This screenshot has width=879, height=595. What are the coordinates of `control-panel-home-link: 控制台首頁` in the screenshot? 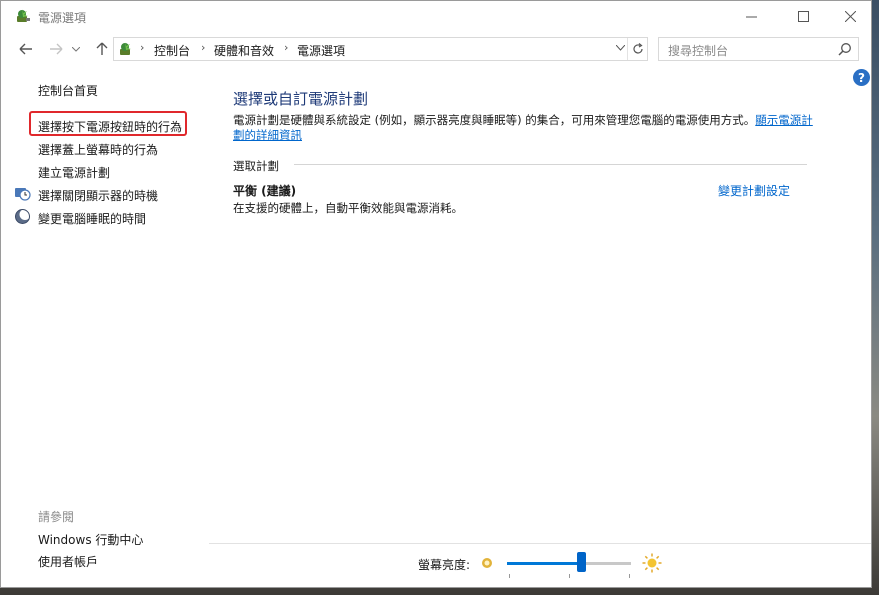 It's located at (68, 90).